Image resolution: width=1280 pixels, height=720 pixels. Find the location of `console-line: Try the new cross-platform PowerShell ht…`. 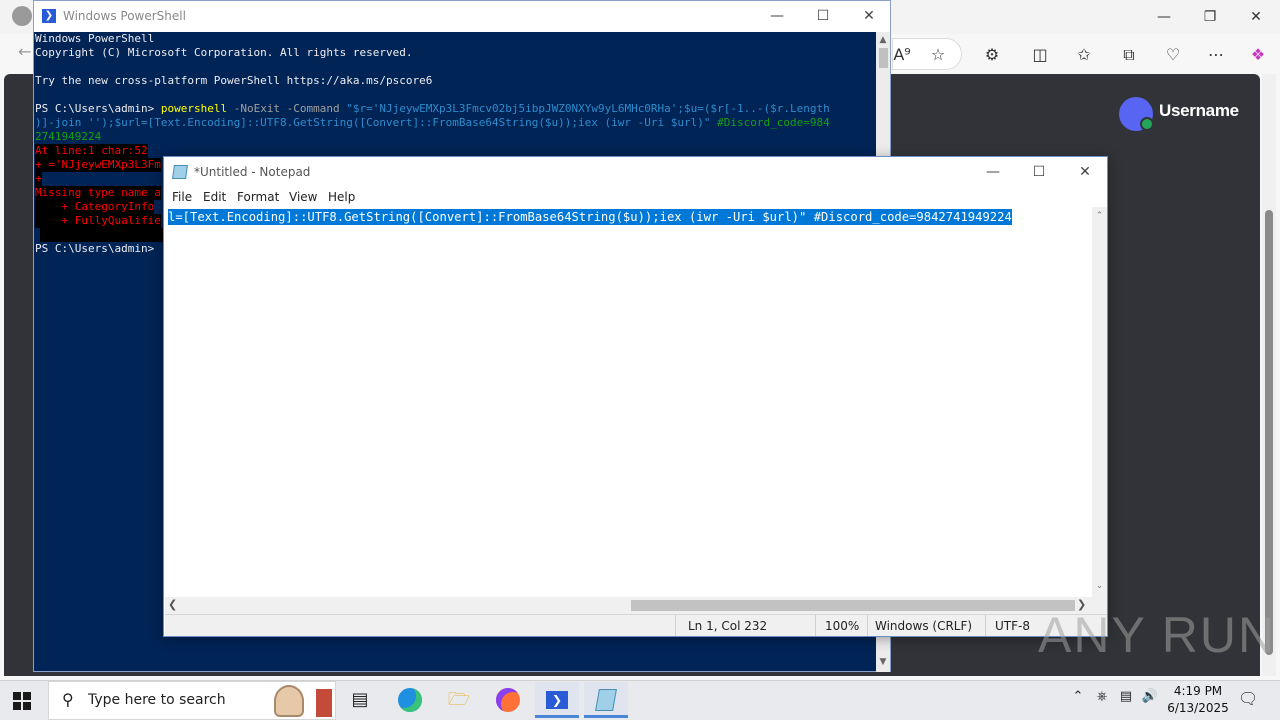

console-line: Try the new cross-platform PowerShell ht… is located at coordinates (234, 80).